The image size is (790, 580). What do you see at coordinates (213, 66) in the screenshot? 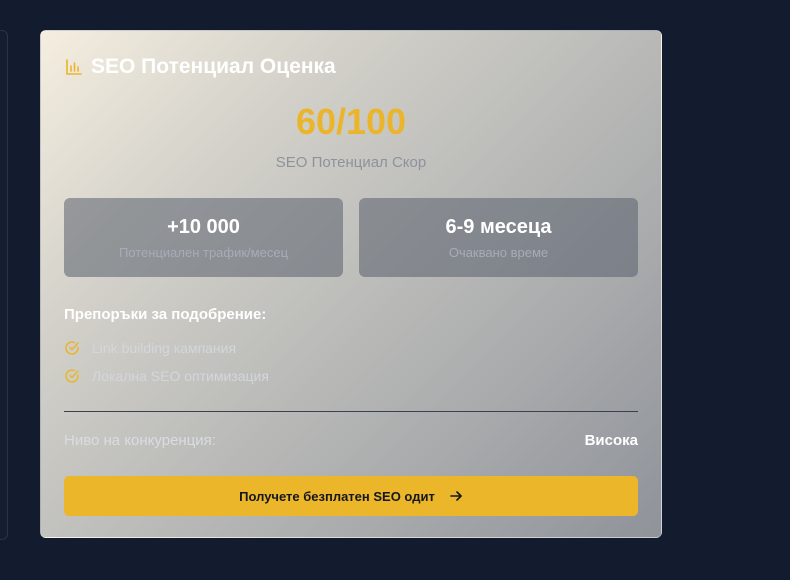
I see `card-title: SEO Потенциал Оценка` at bounding box center [213, 66].